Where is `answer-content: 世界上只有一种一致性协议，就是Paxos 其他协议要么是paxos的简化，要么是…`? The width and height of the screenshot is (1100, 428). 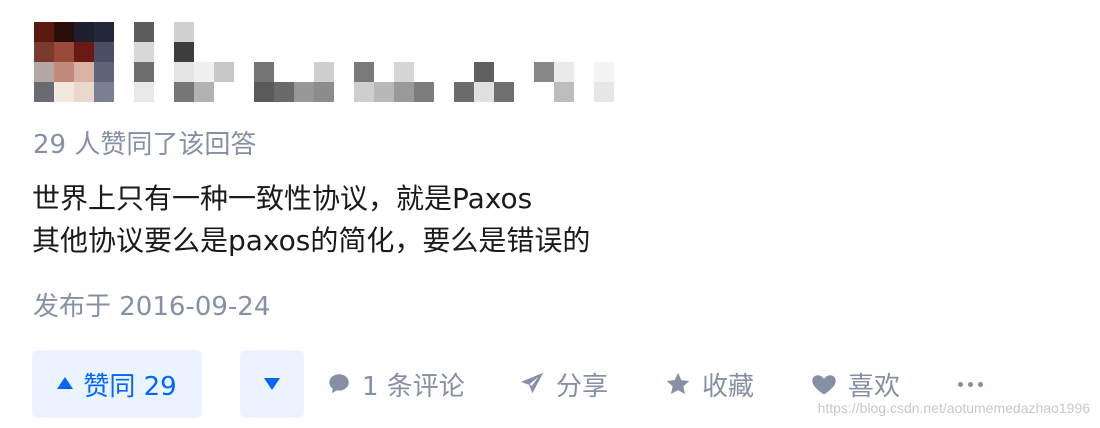 answer-content: 世界上只有一种一致性协议，就是Paxos 其他协议要么是paxos的简化，要么是… is located at coordinates (311, 220).